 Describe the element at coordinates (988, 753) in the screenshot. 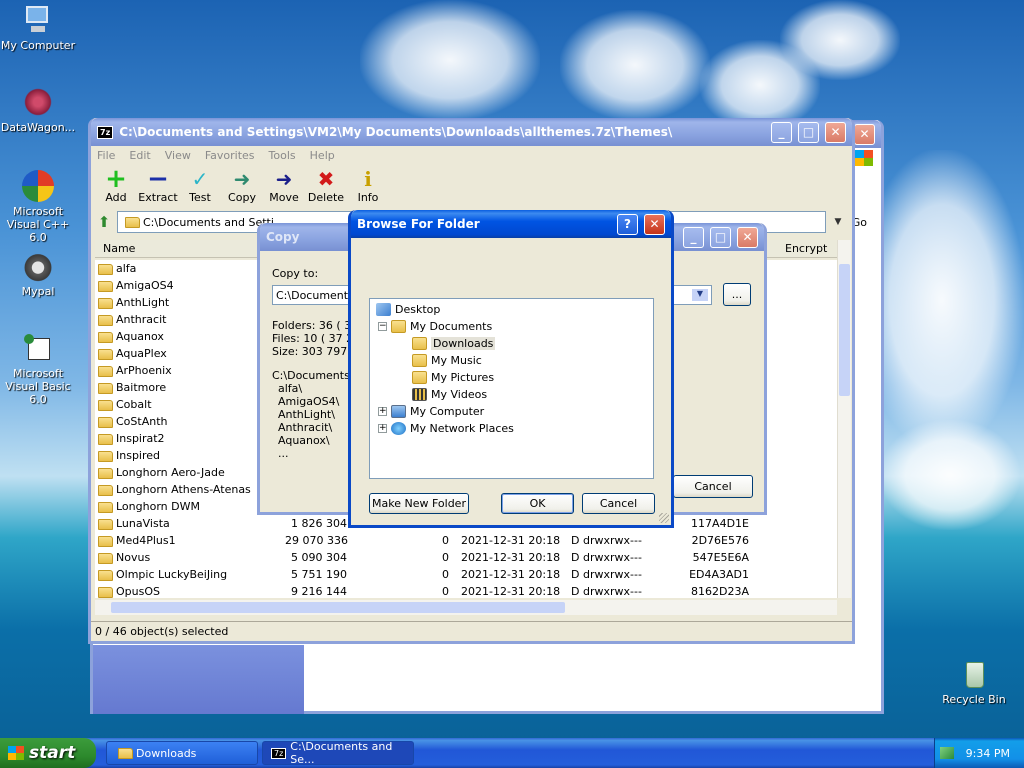

I see `clock: 9:34 PM` at that location.